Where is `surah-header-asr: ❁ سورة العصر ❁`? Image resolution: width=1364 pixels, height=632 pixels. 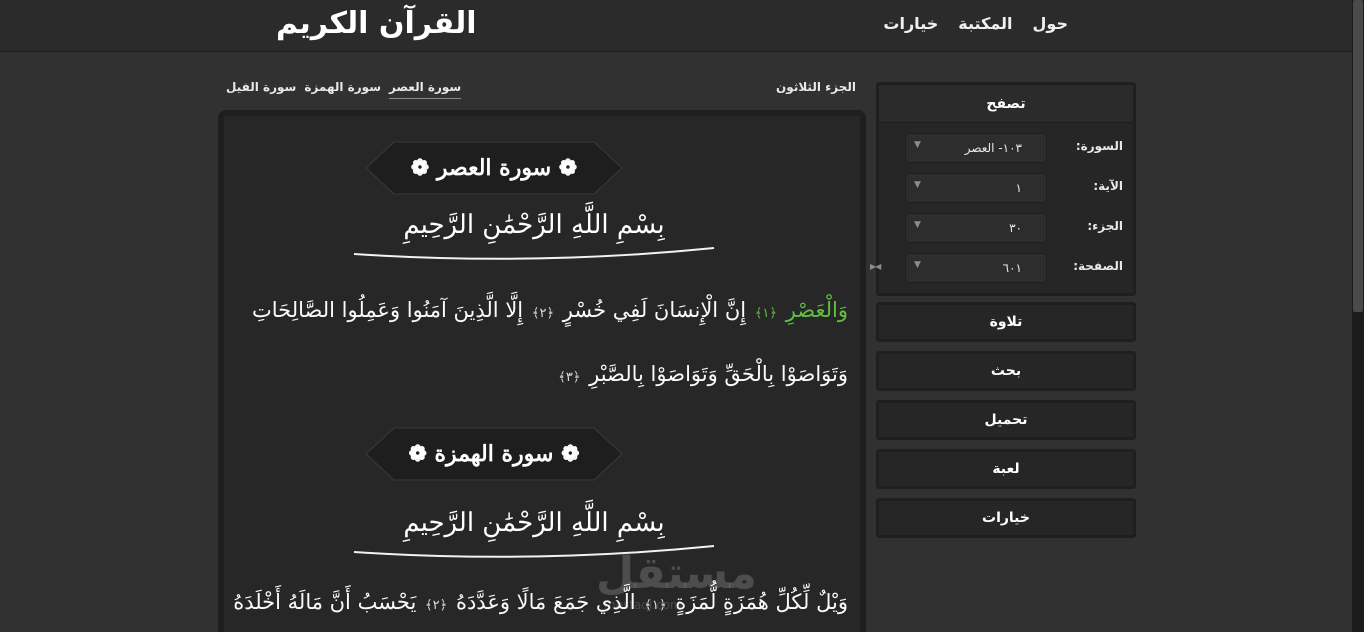
surah-header-asr: ❁ سورة العصر ❁ is located at coordinates (494, 168).